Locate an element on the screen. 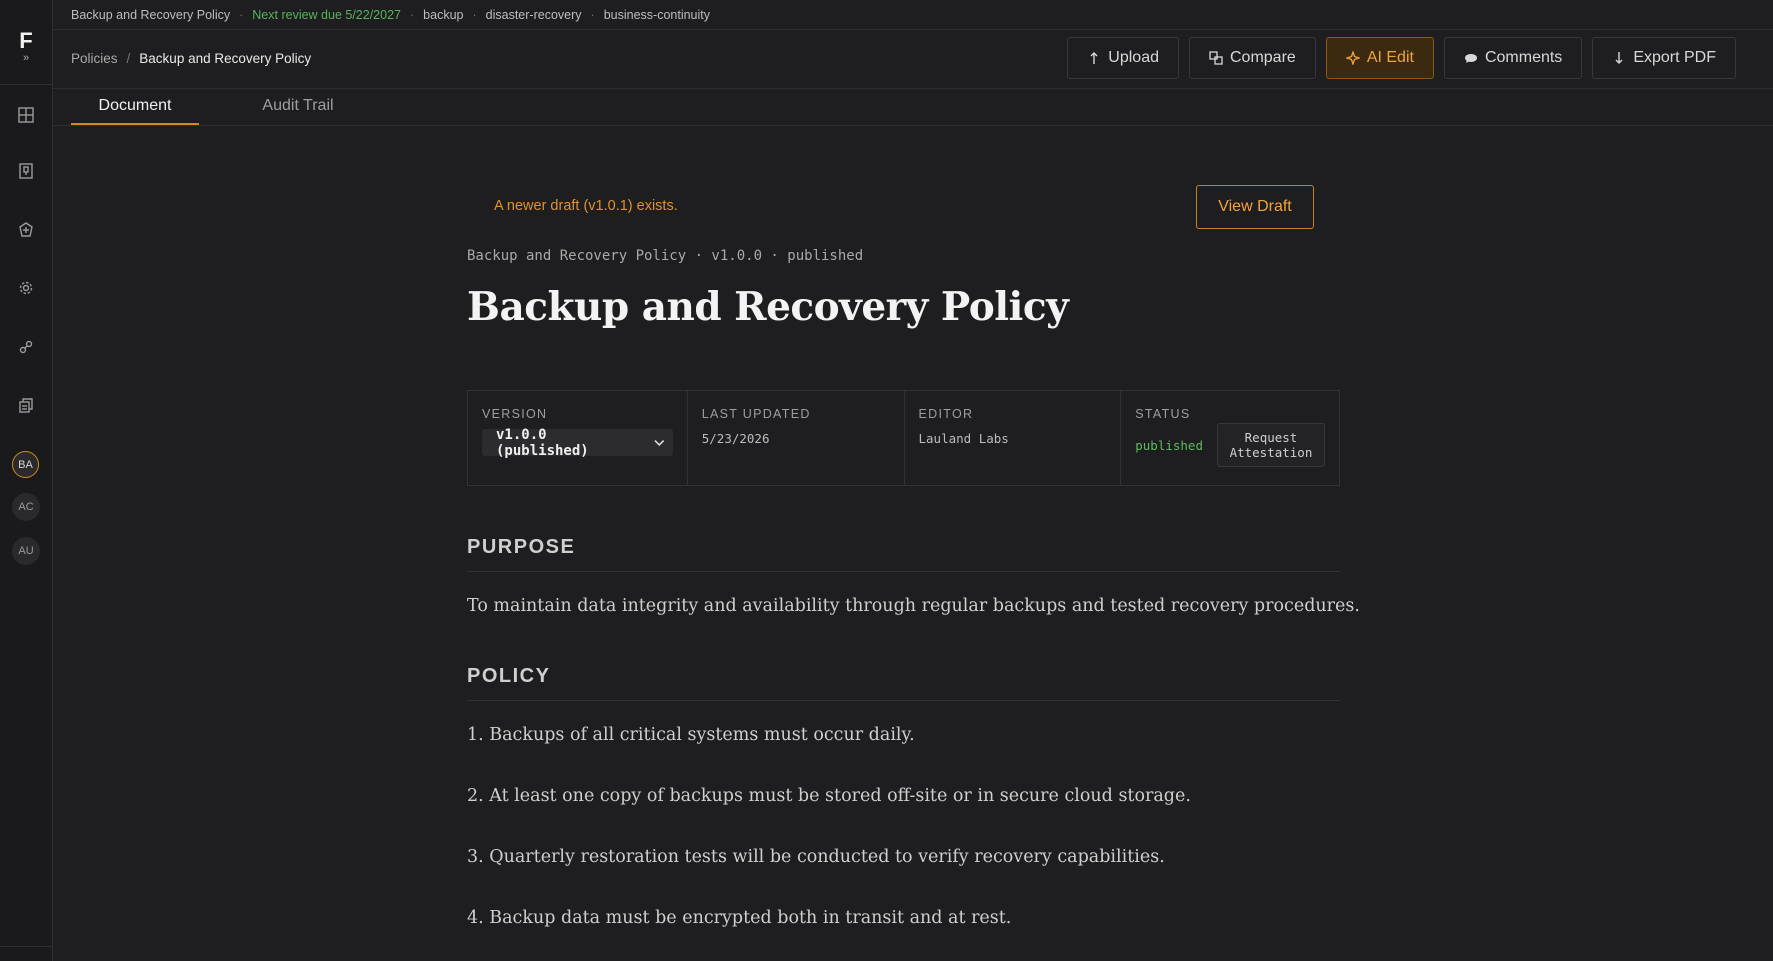 This screenshot has height=961, width=1773. status-badge: published is located at coordinates (1169, 445).